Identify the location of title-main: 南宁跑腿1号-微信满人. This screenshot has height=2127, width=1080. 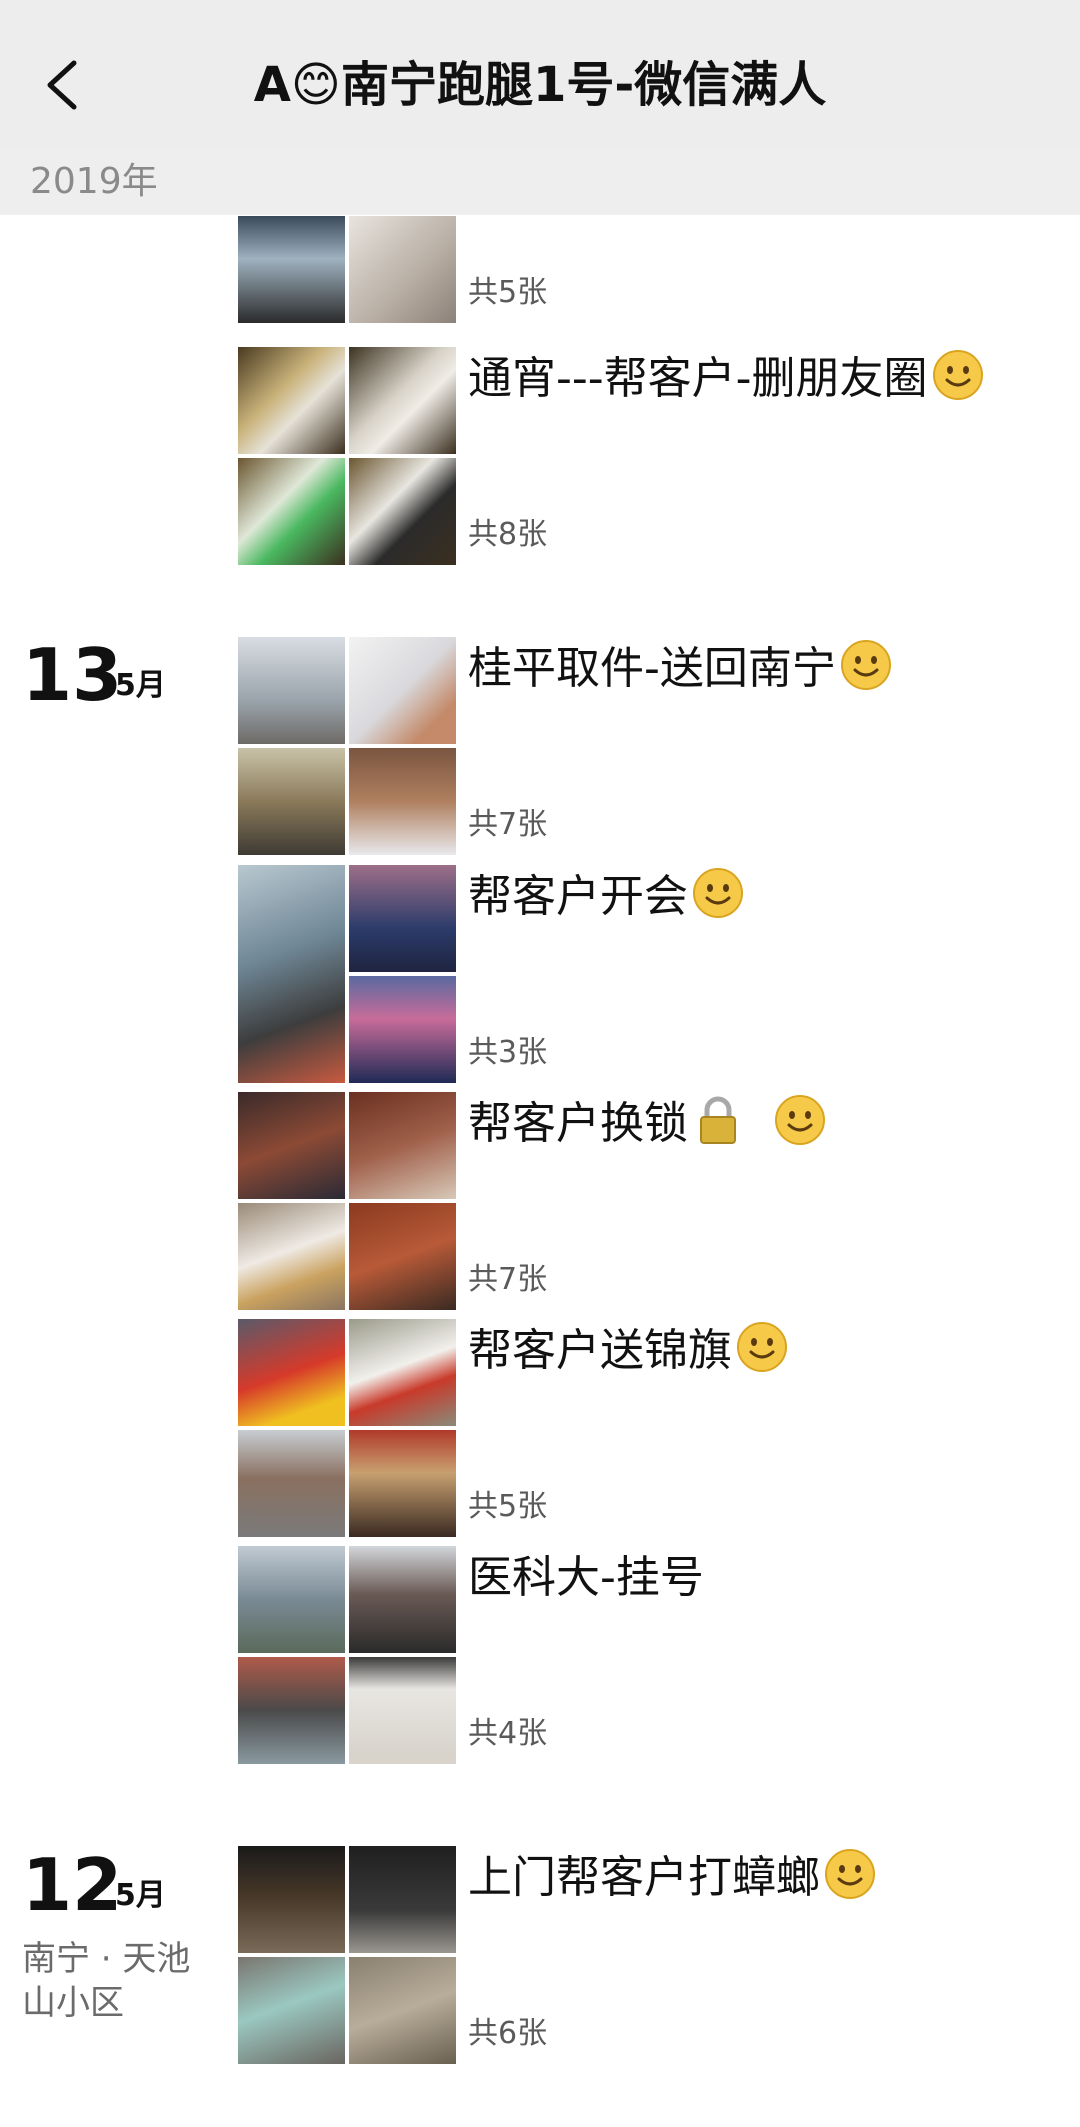
(583, 85).